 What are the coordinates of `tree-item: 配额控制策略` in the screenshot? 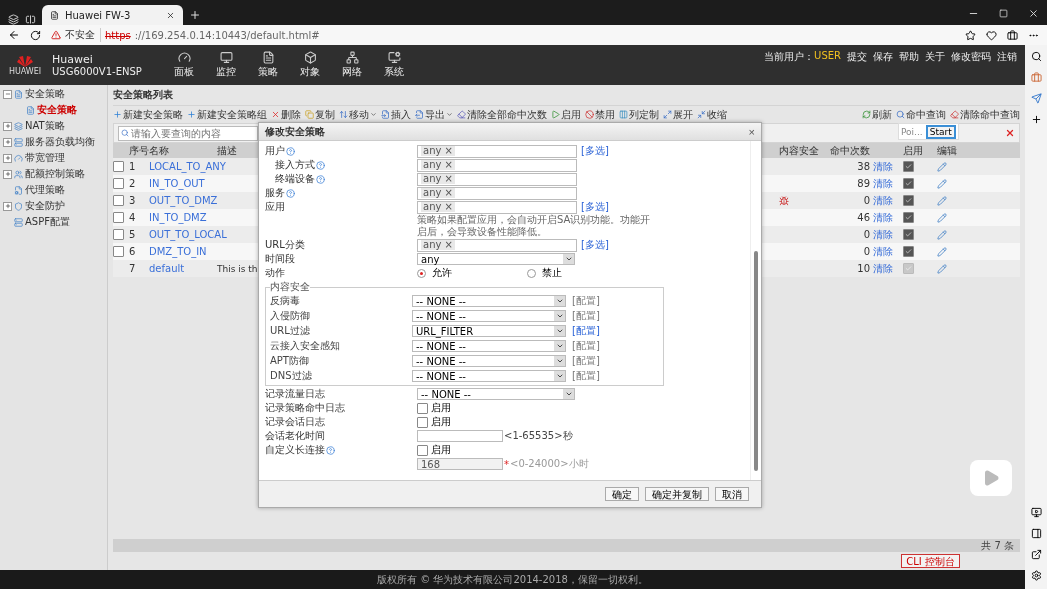 It's located at (55, 174).